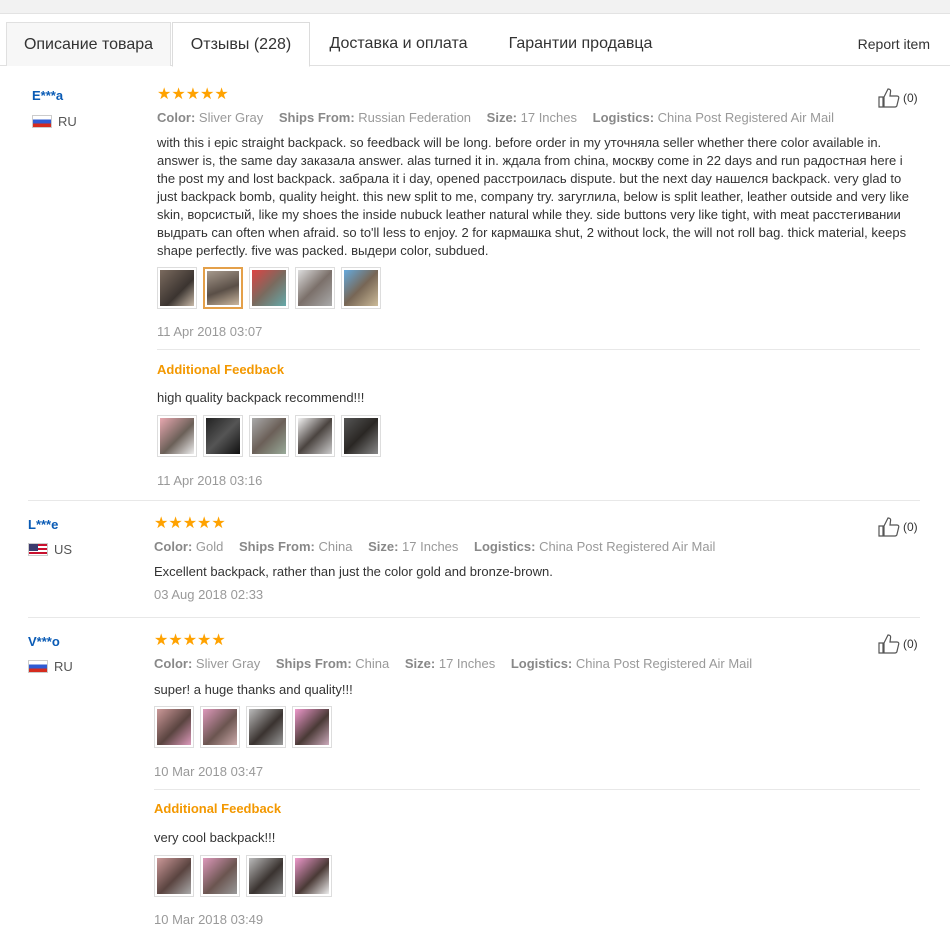 This screenshot has width=950, height=929. Describe the element at coordinates (415, 117) in the screenshot. I see `ships-from-value: Russian Federation` at that location.